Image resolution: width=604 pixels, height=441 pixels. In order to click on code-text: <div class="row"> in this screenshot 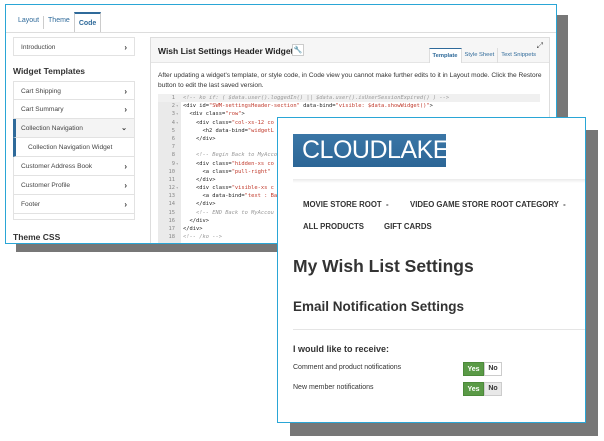, I will do `click(214, 114)`.